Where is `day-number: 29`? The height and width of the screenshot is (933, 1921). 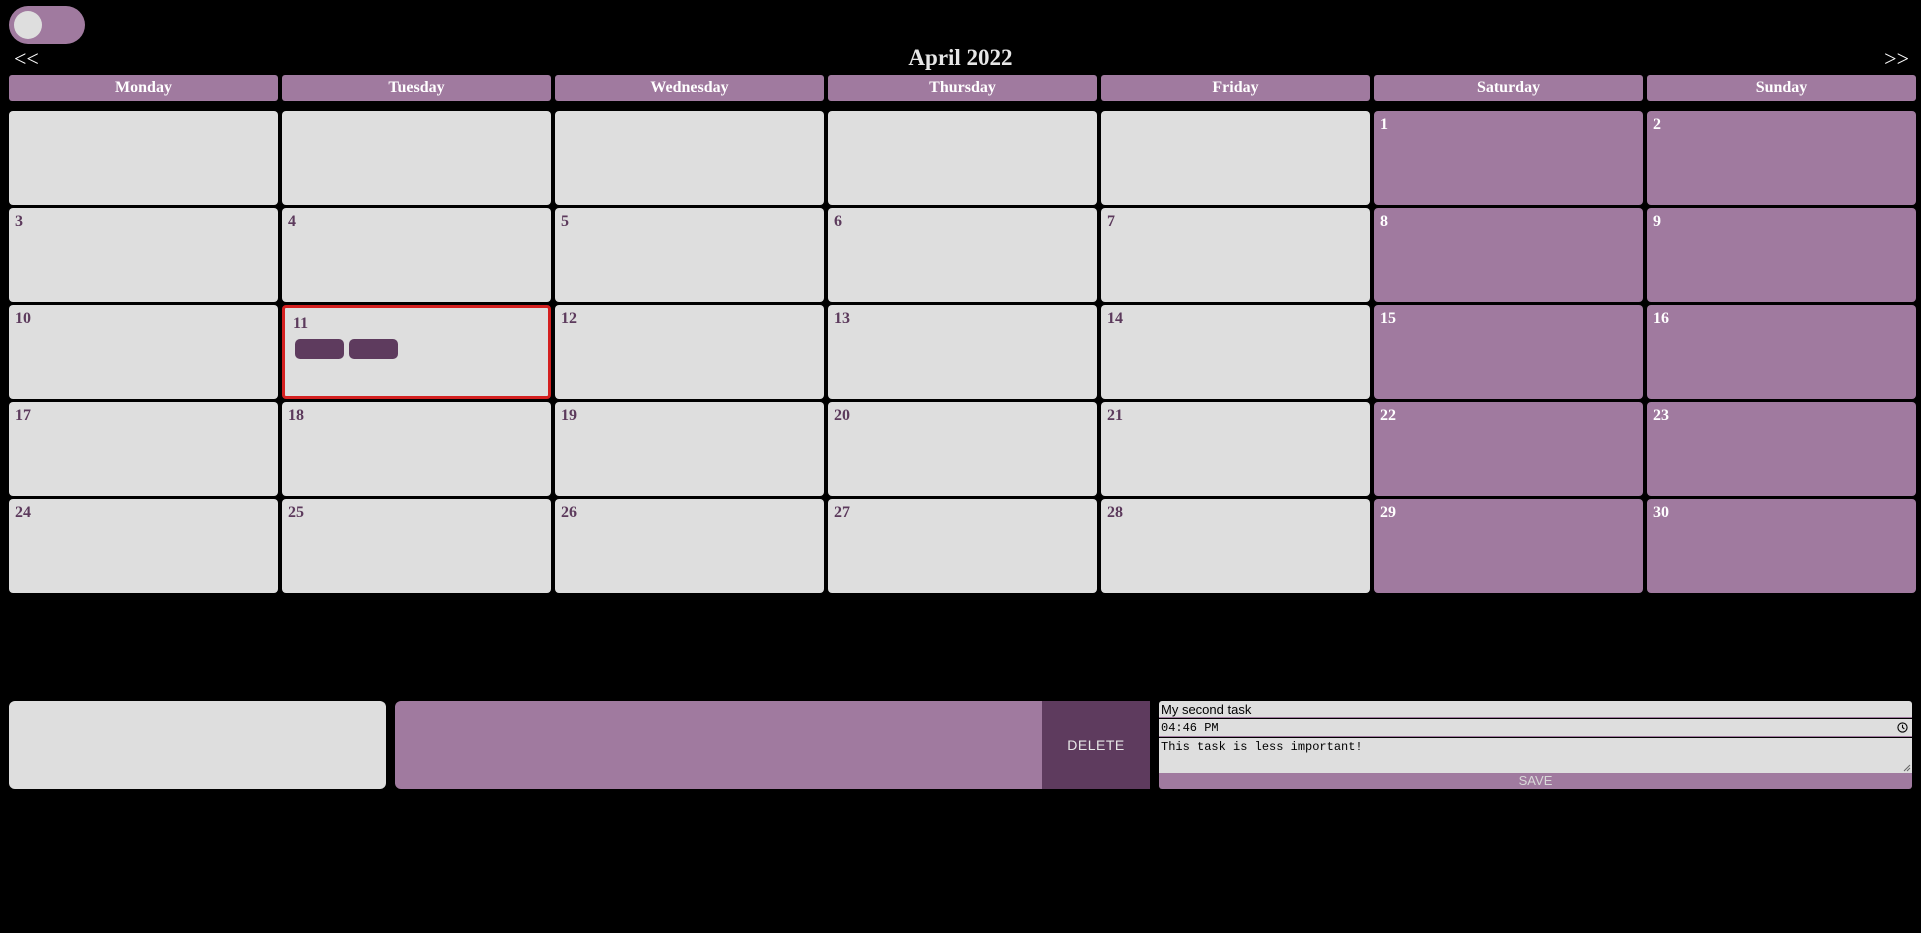
day-number: 29 is located at coordinates (1388, 512).